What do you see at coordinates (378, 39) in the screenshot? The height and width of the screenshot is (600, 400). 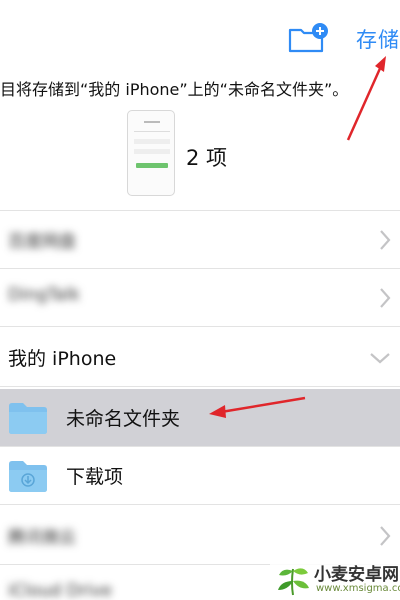 I see `save-button: 存储` at bounding box center [378, 39].